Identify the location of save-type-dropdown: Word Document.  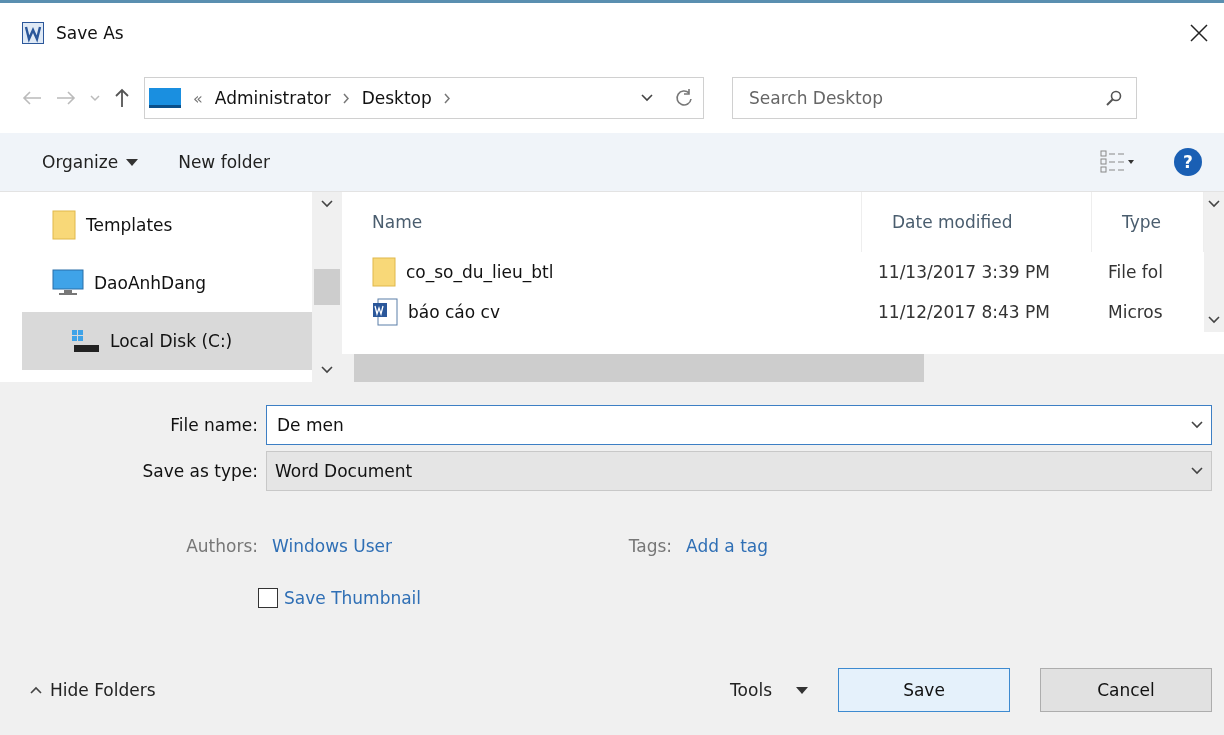
(739, 471).